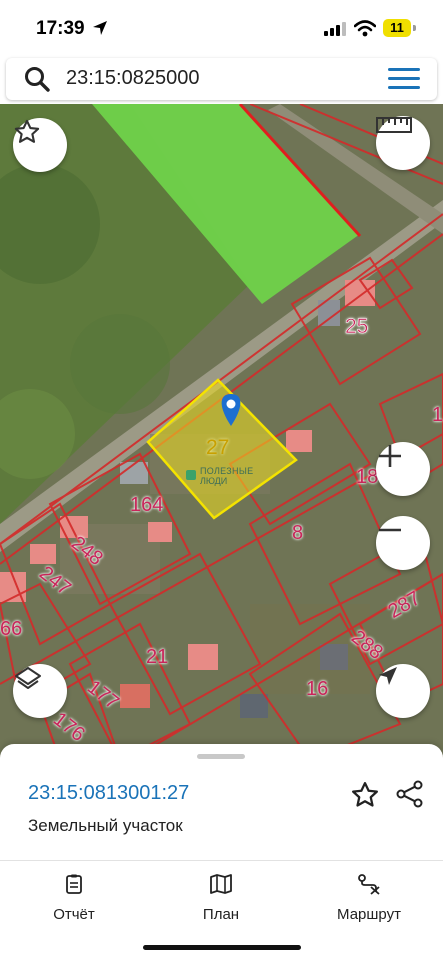 The height and width of the screenshot is (961, 443). I want to click on parcel-info-sheet: 23:15:0813001:27 Земельный участок, so click(221, 802).